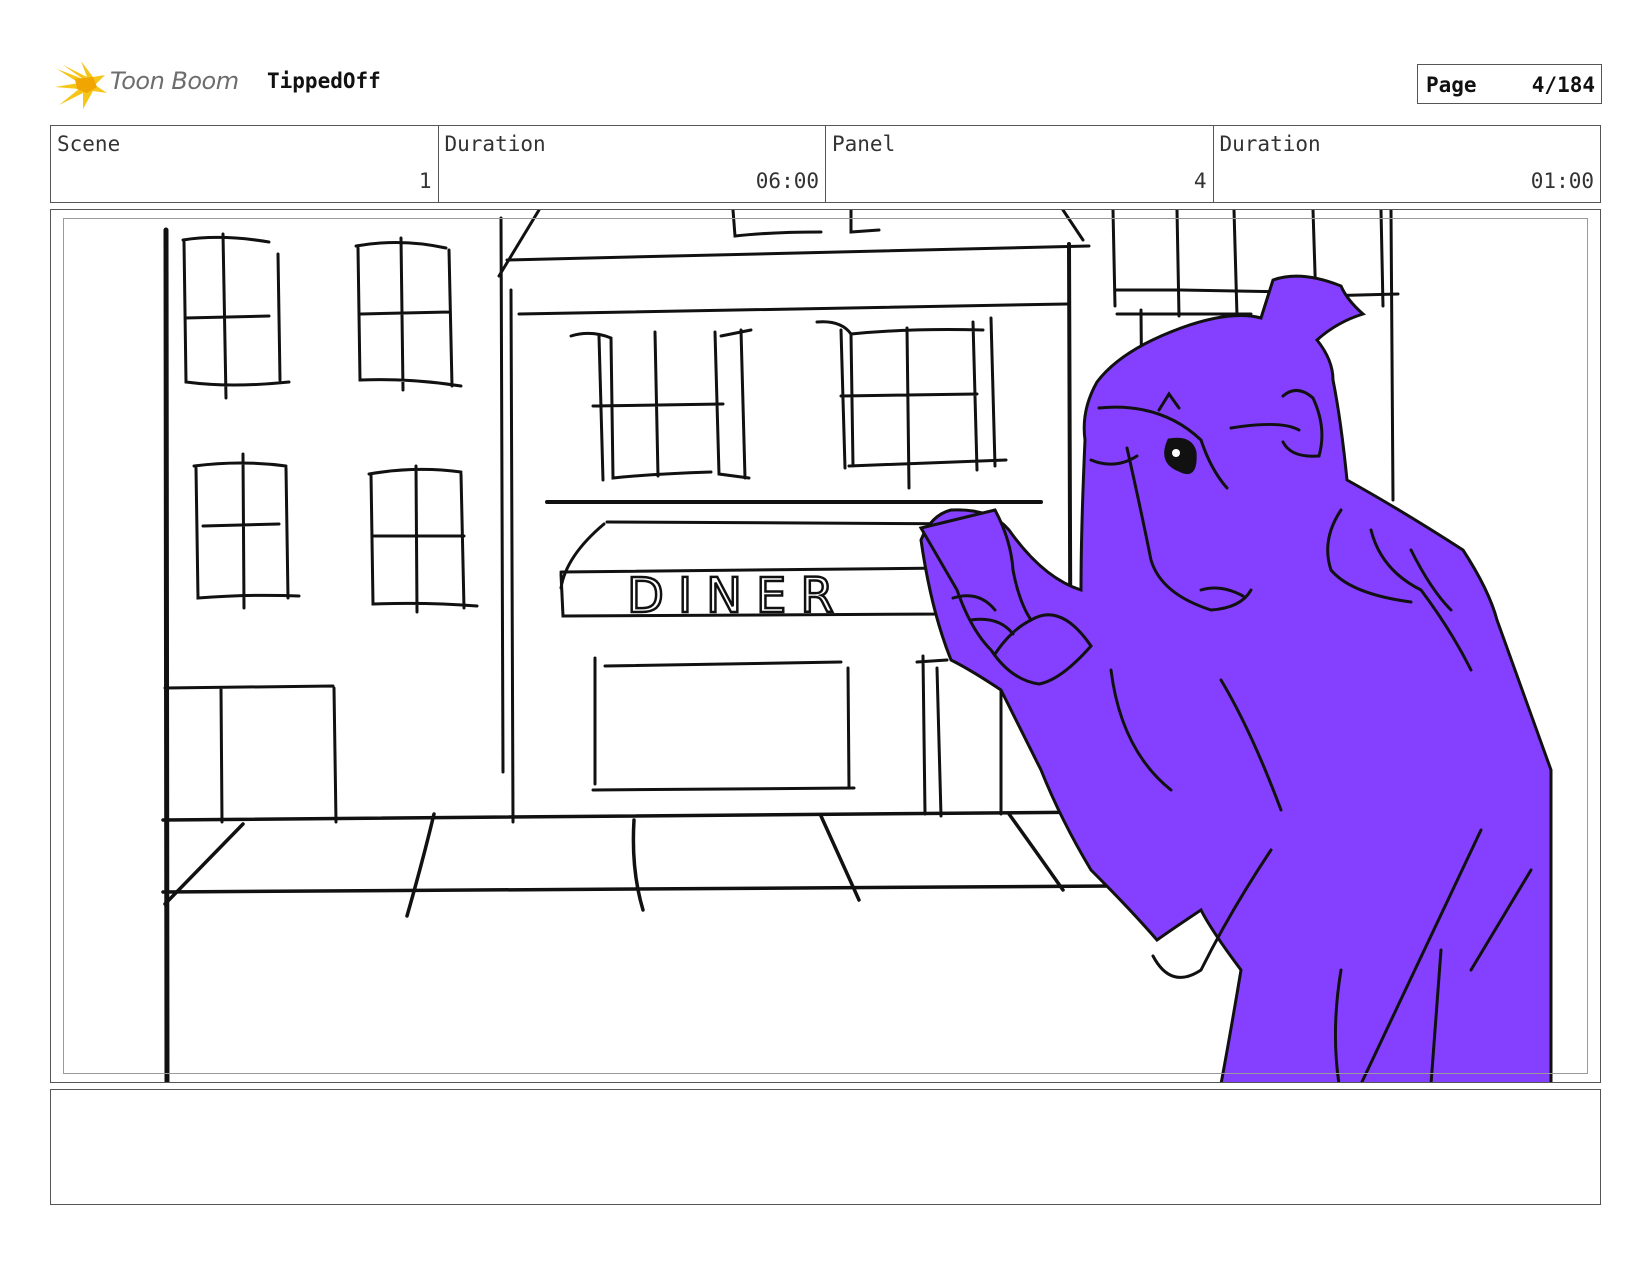  I want to click on scene-duration-cell: Duration 06:00, so click(632, 164).